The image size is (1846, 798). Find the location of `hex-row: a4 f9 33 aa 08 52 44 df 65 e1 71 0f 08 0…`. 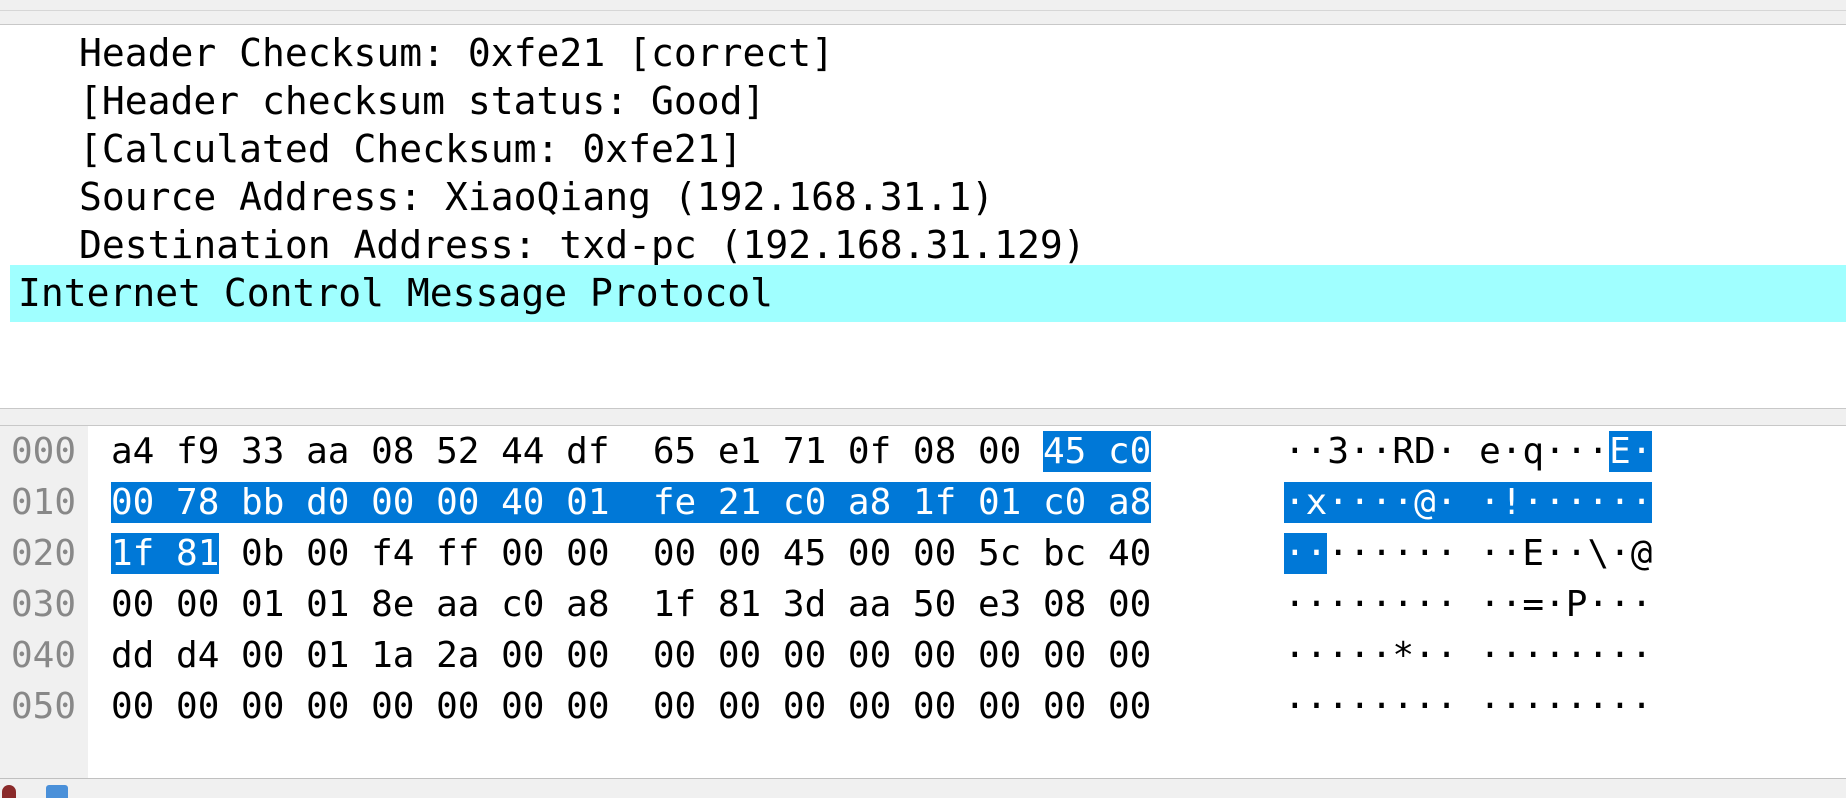

hex-row: a4 f9 33 aa 08 52 44 df 65 e1 71 0f 08 0… is located at coordinates (631, 451).